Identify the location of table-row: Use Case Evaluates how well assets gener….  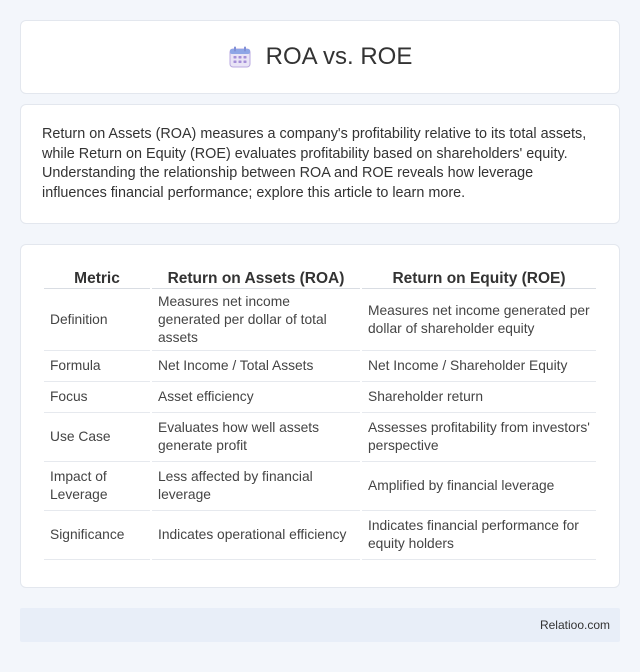
(320, 437).